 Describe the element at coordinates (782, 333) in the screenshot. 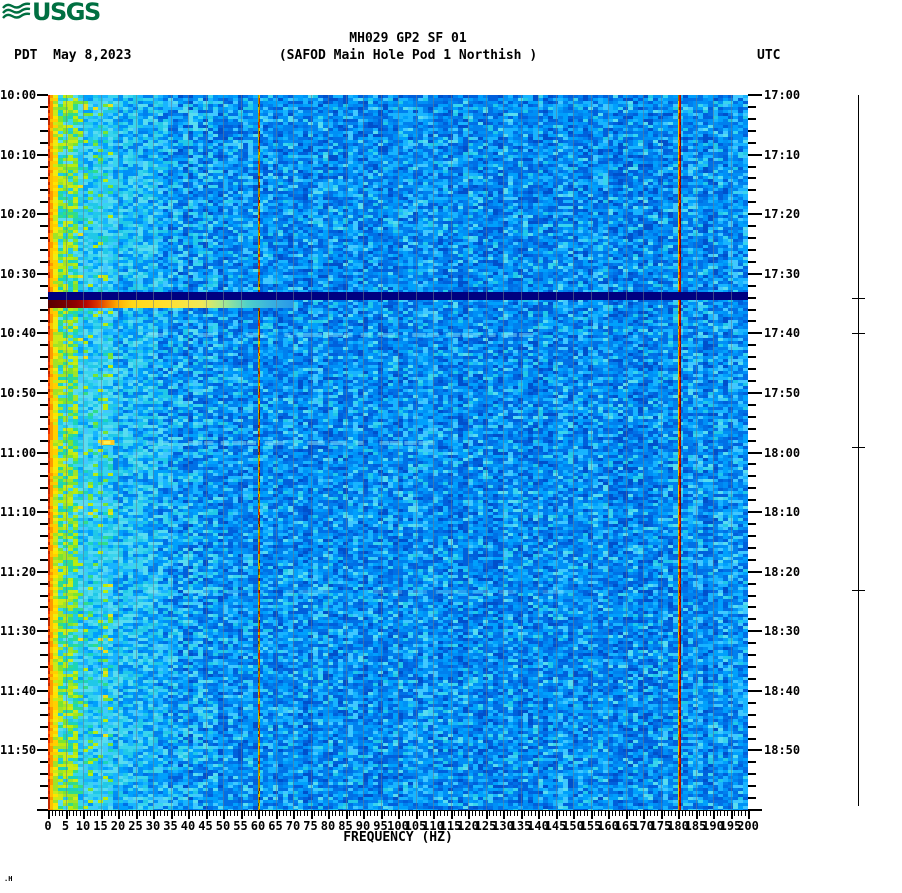

I see `y-axis-right-label: 17:40` at that location.